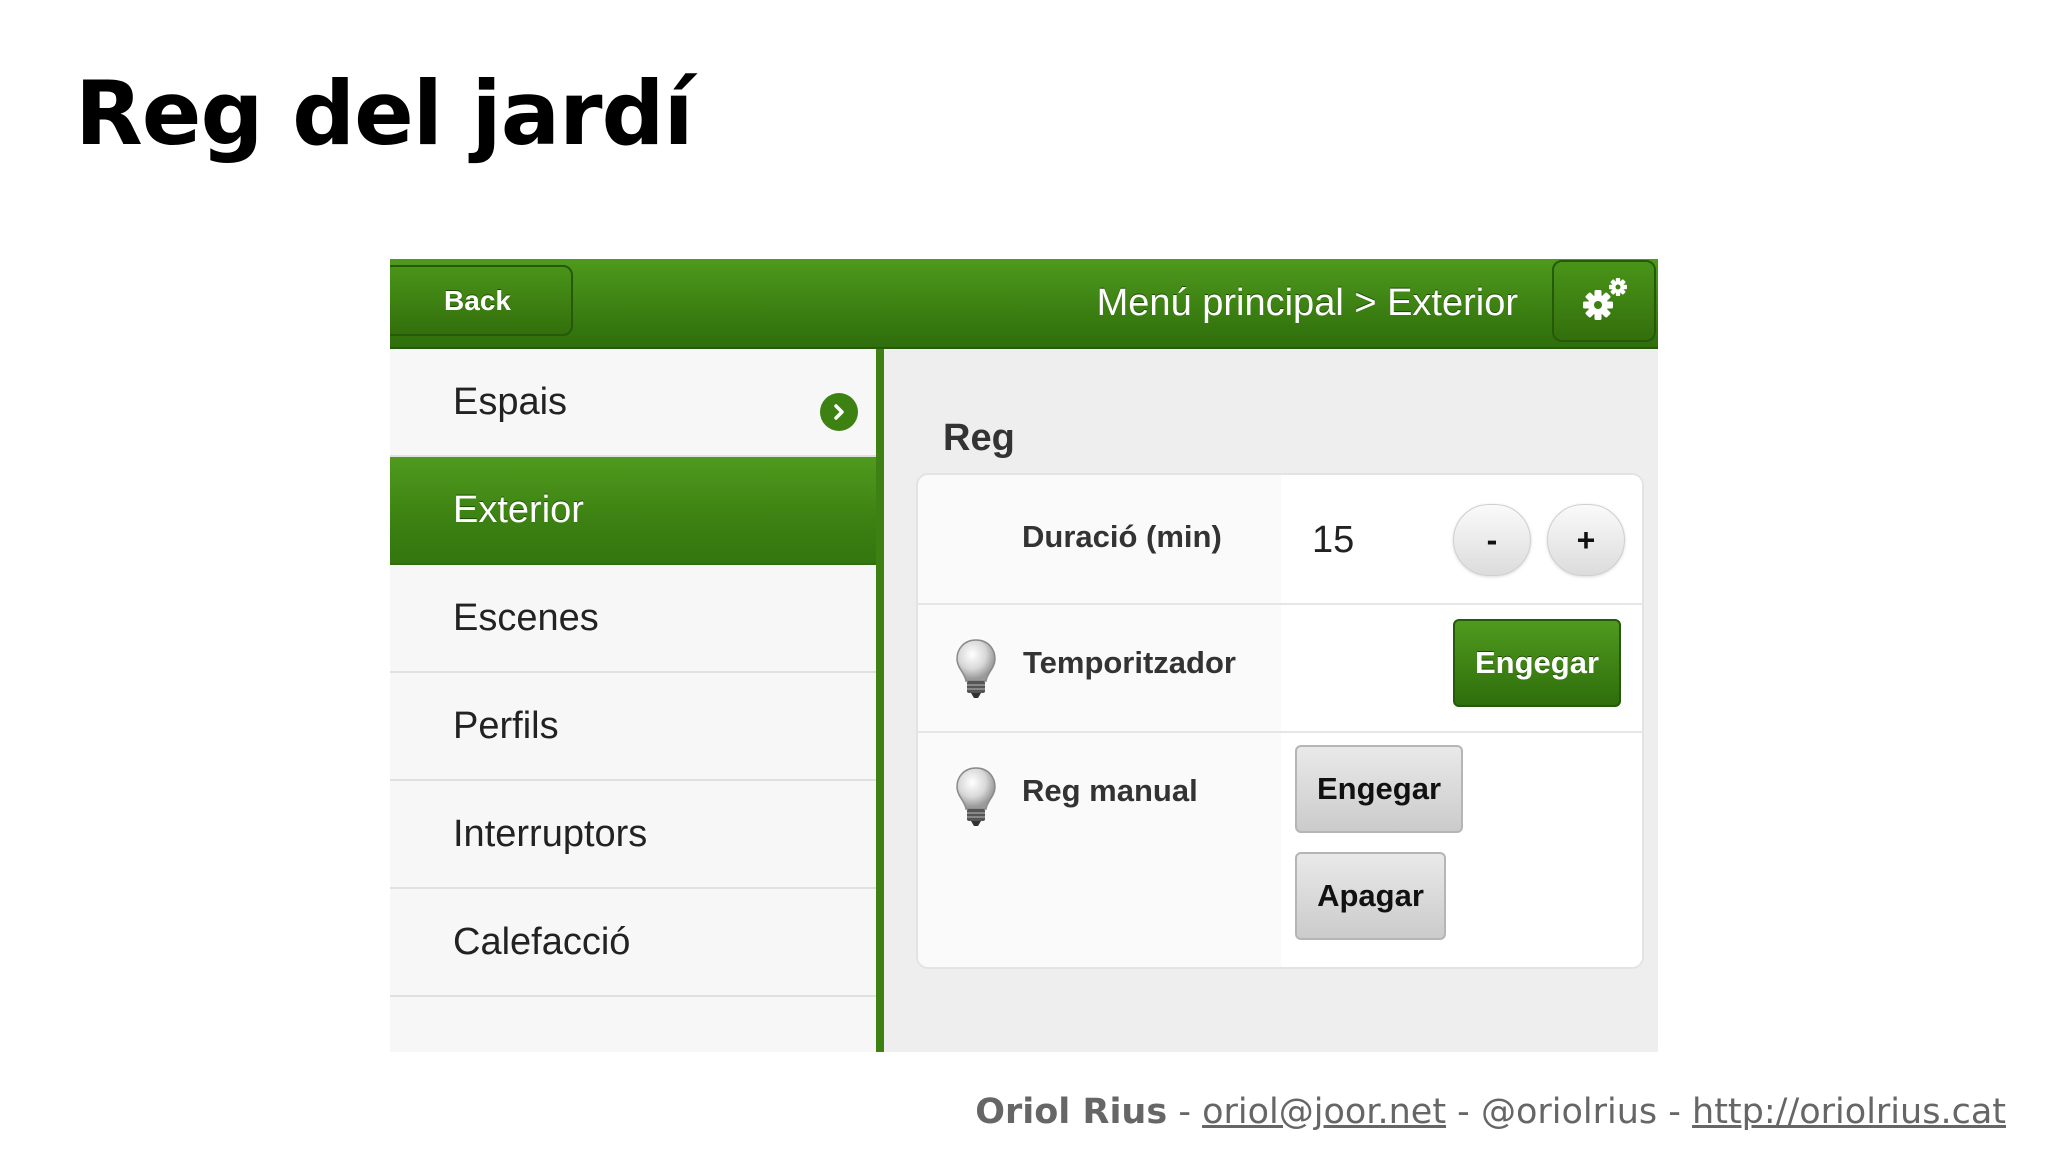  Describe the element at coordinates (1324, 1112) in the screenshot. I see `email-link: oriol@joor.net` at that location.